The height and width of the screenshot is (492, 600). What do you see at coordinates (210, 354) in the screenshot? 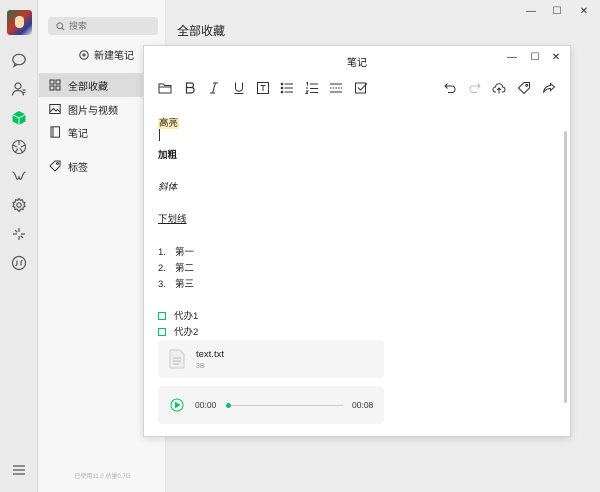
I see `file-name: text.txt` at bounding box center [210, 354].